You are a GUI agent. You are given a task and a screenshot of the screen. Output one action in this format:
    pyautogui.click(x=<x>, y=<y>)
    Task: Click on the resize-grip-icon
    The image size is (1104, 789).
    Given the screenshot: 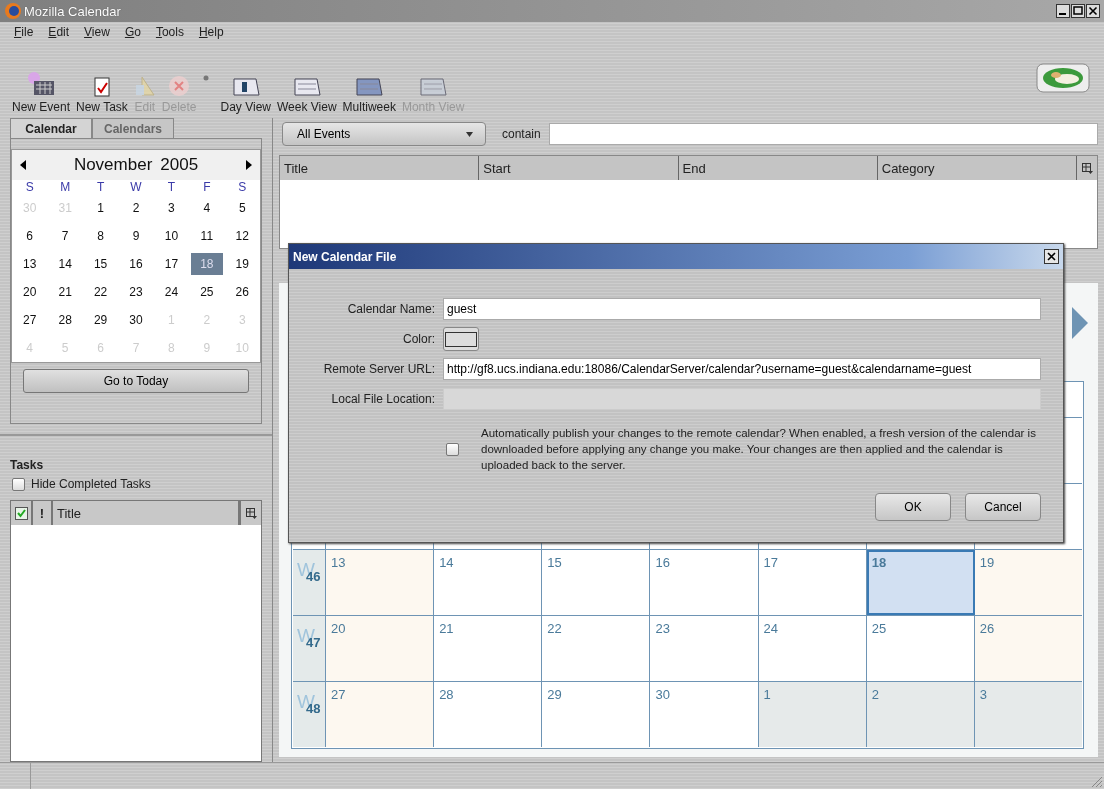 What is the action you would take?
    pyautogui.click(x=1097, y=782)
    